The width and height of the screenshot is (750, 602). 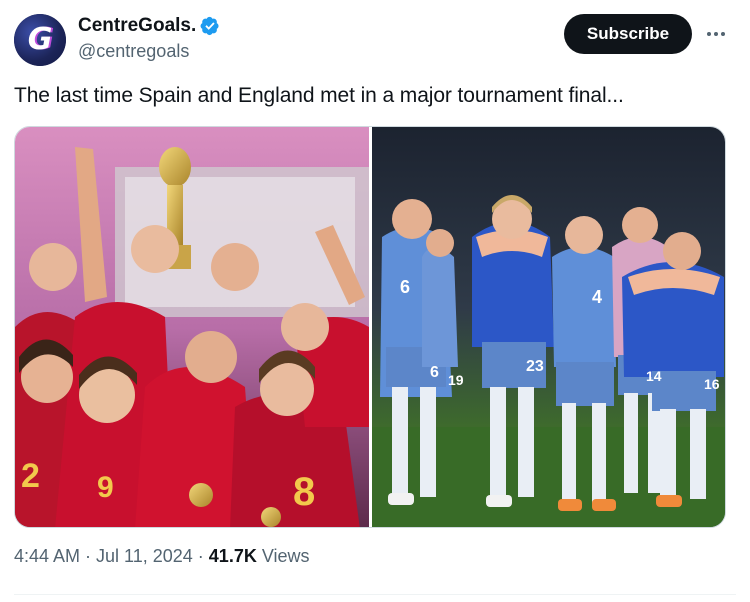 What do you see at coordinates (30, 476) in the screenshot?
I see `jersey-number: 2` at bounding box center [30, 476].